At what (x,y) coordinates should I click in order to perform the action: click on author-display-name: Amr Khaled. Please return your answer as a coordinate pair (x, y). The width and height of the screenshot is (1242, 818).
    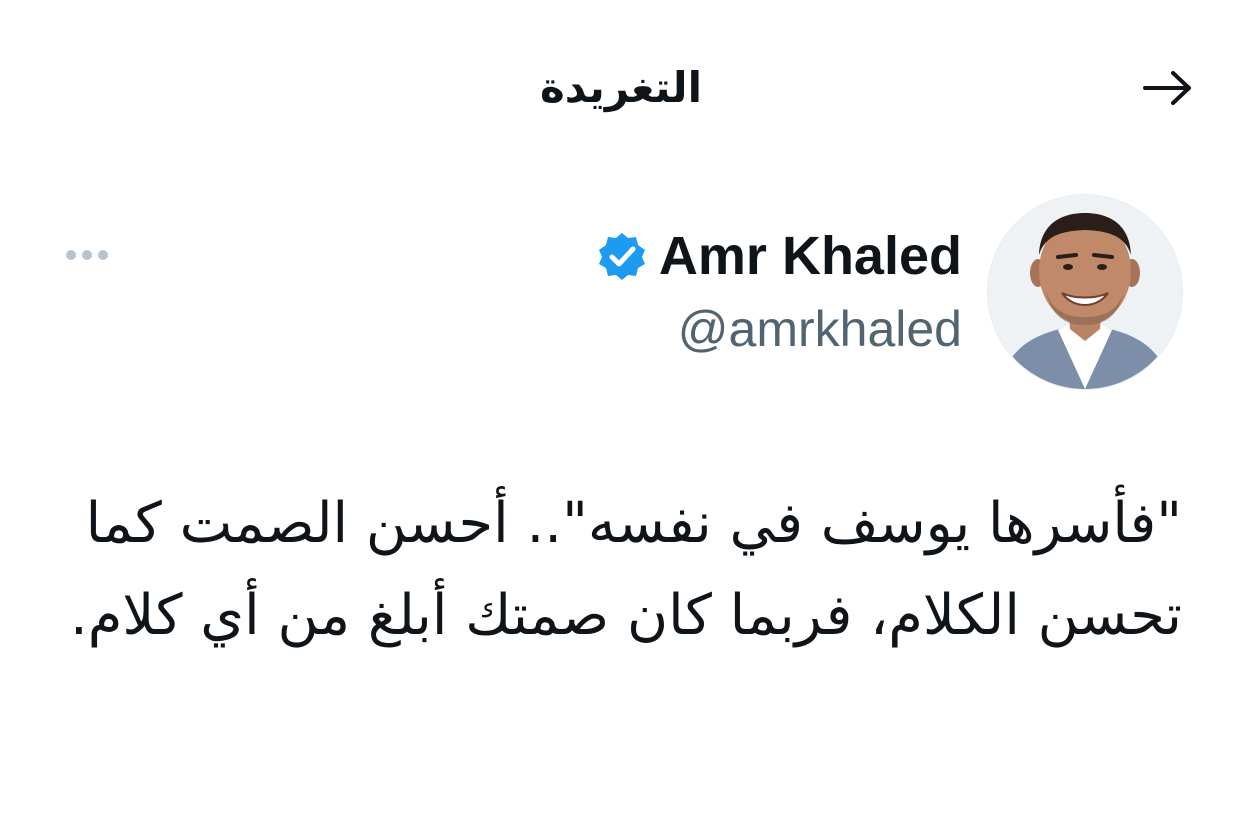
    Looking at the image, I should click on (810, 256).